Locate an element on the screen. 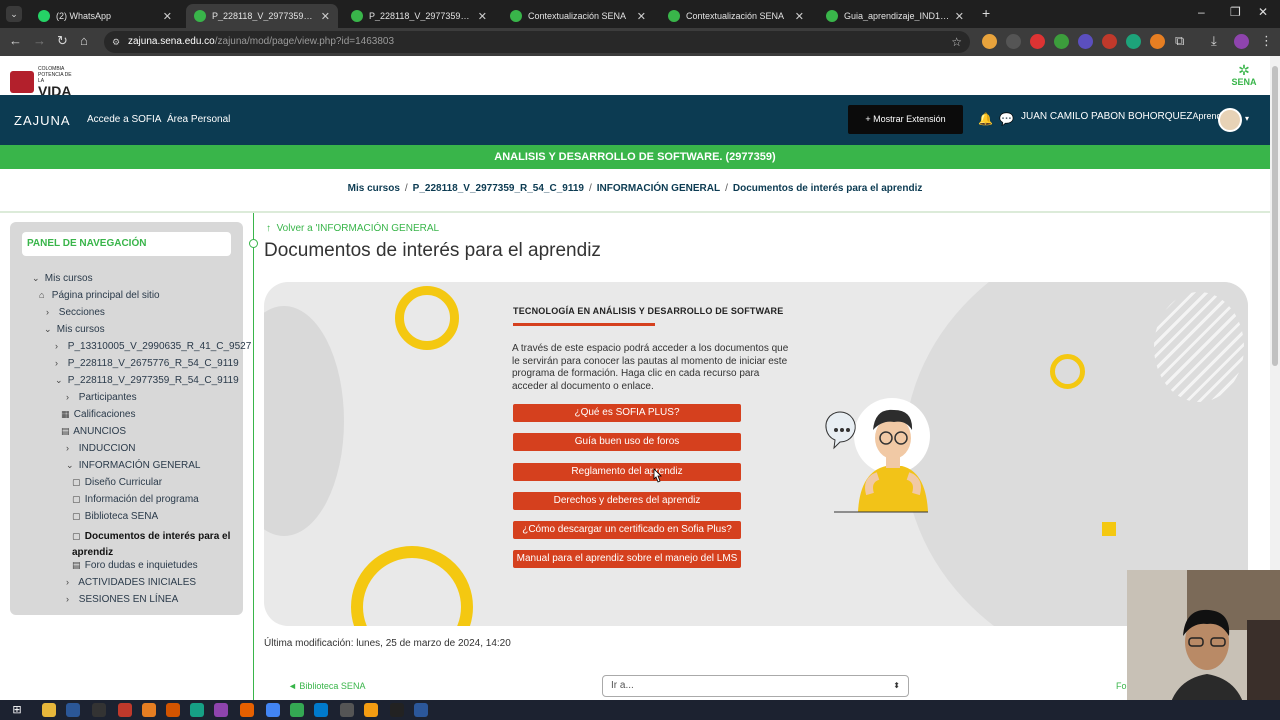 The image size is (1280, 720). browser-tab: Guia_aprendizaje_IND1.pdf ✕ is located at coordinates (895, 16).